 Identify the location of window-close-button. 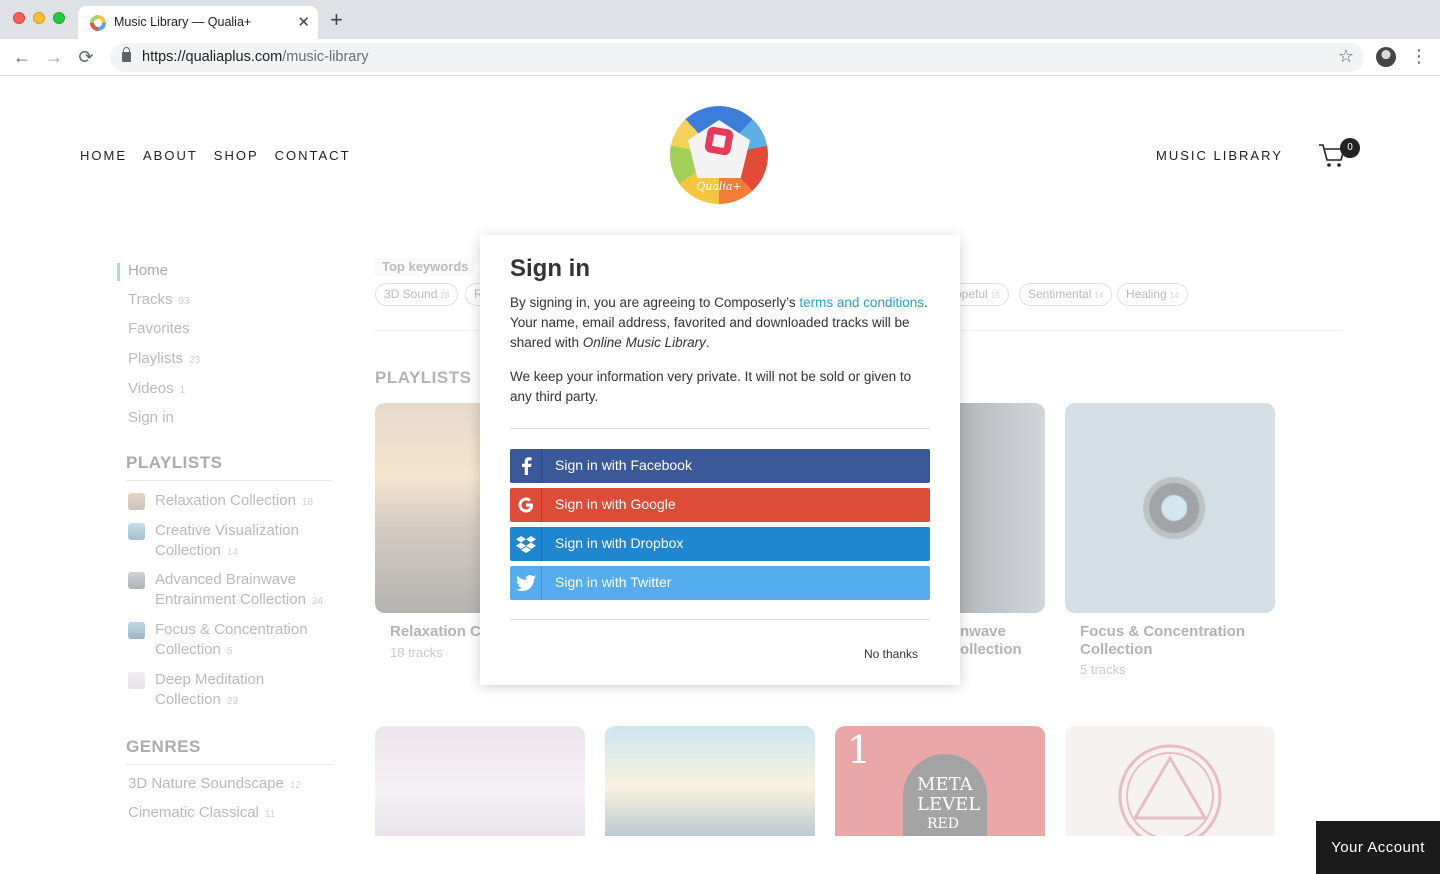
(19, 18).